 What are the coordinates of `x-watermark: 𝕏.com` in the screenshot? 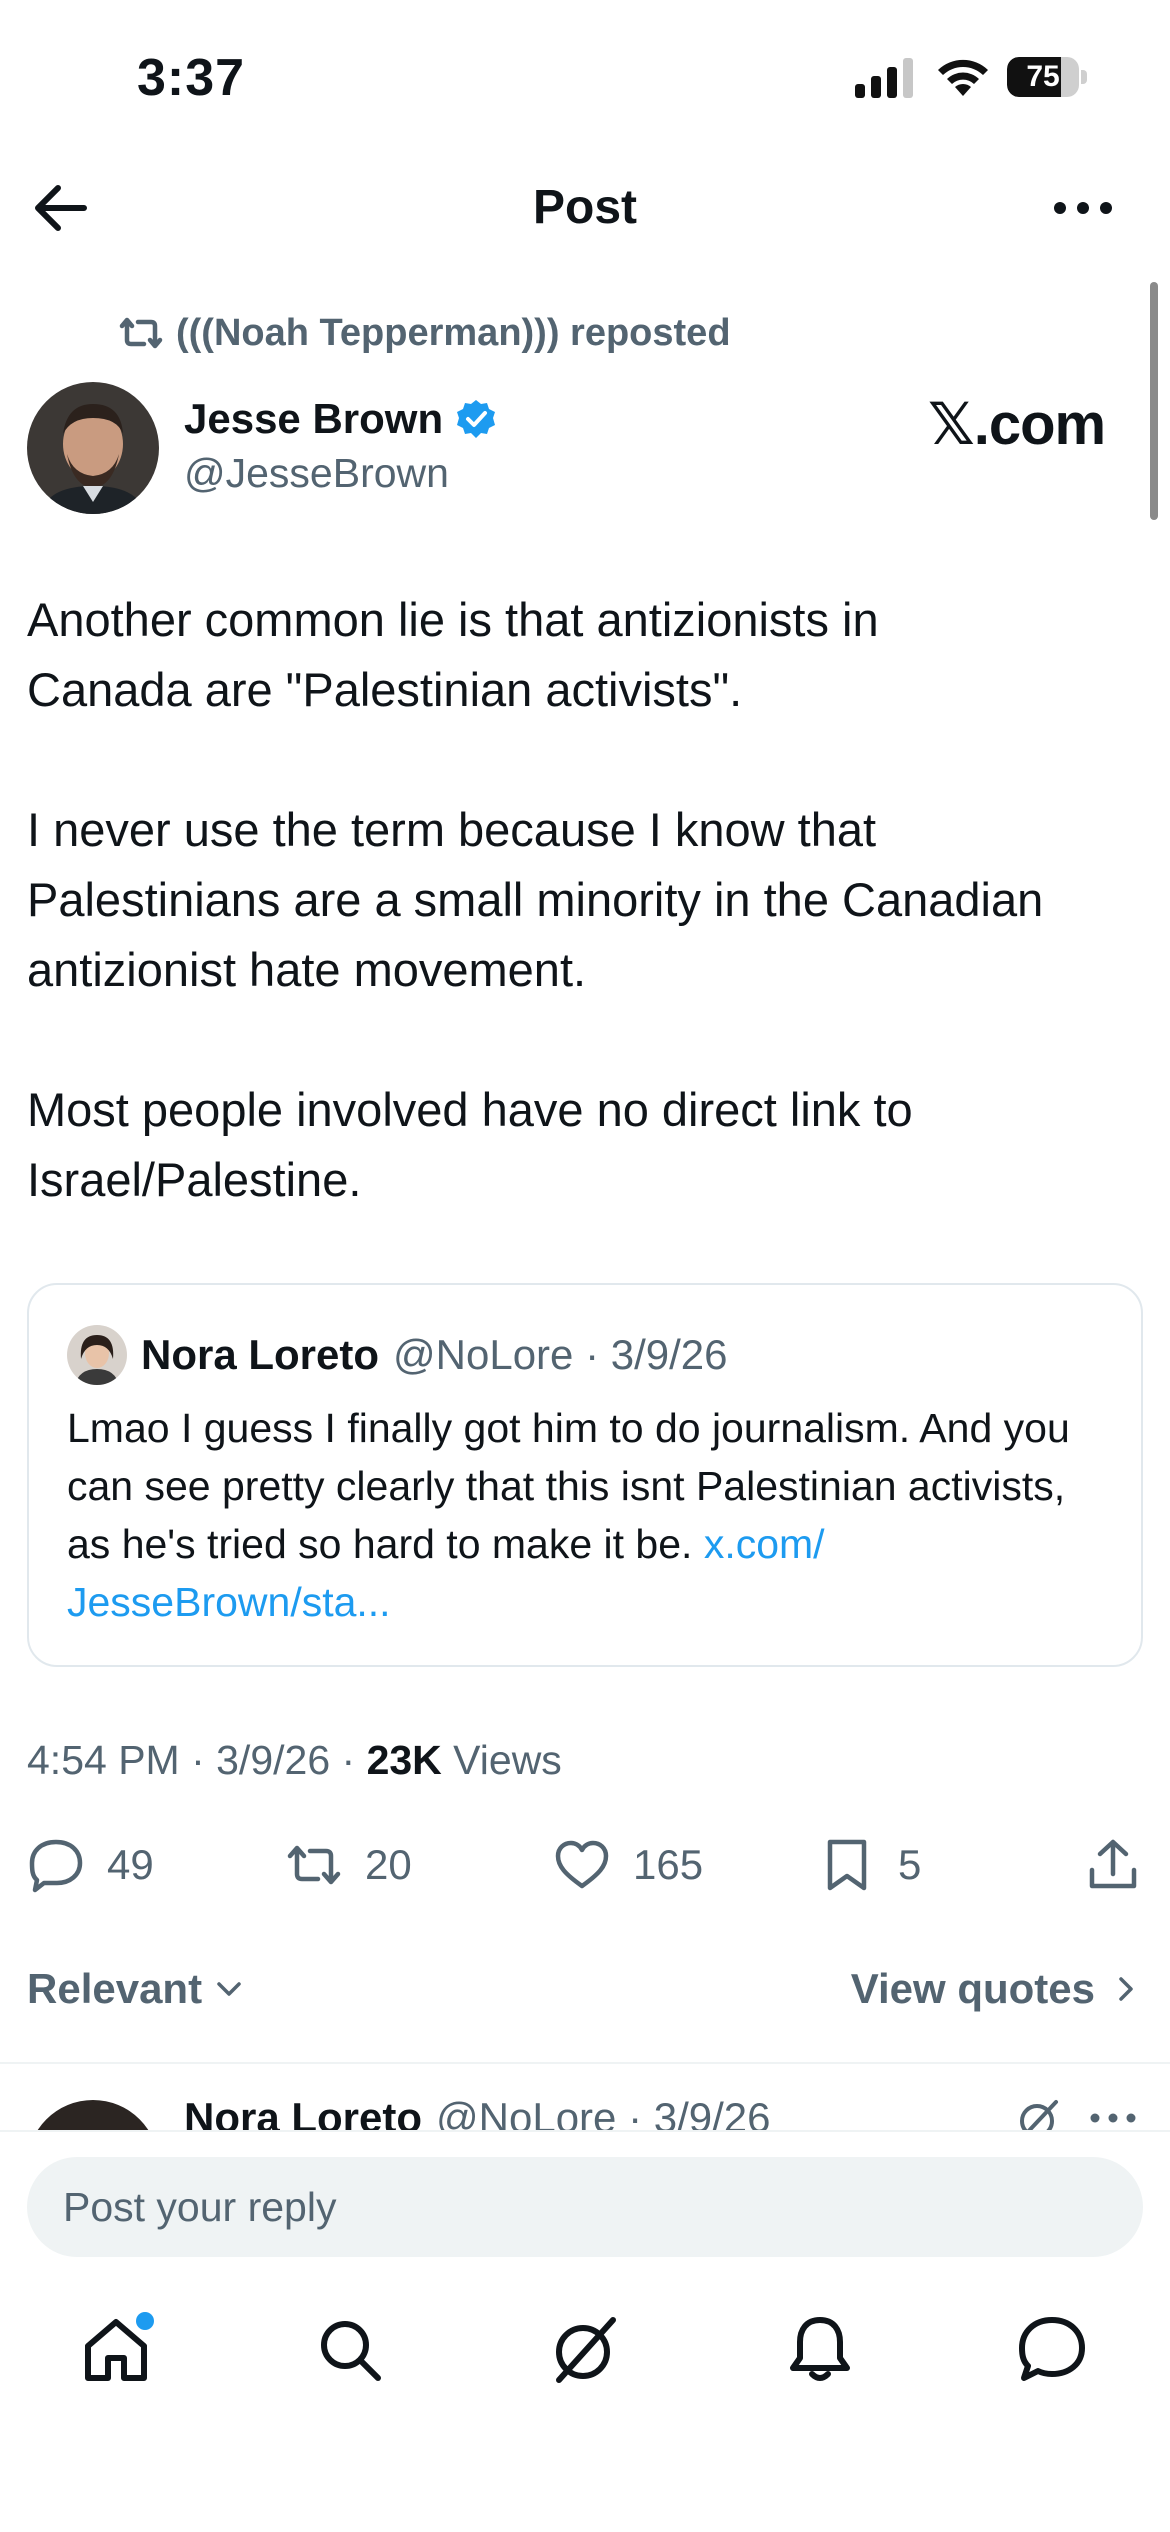 It's located at (1017, 424).